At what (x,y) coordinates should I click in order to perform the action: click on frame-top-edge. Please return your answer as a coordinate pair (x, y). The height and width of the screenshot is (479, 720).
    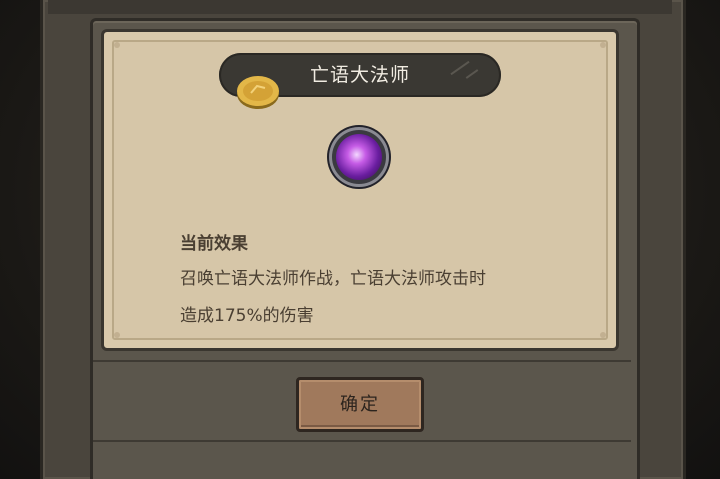
    Looking at the image, I should click on (360, 7).